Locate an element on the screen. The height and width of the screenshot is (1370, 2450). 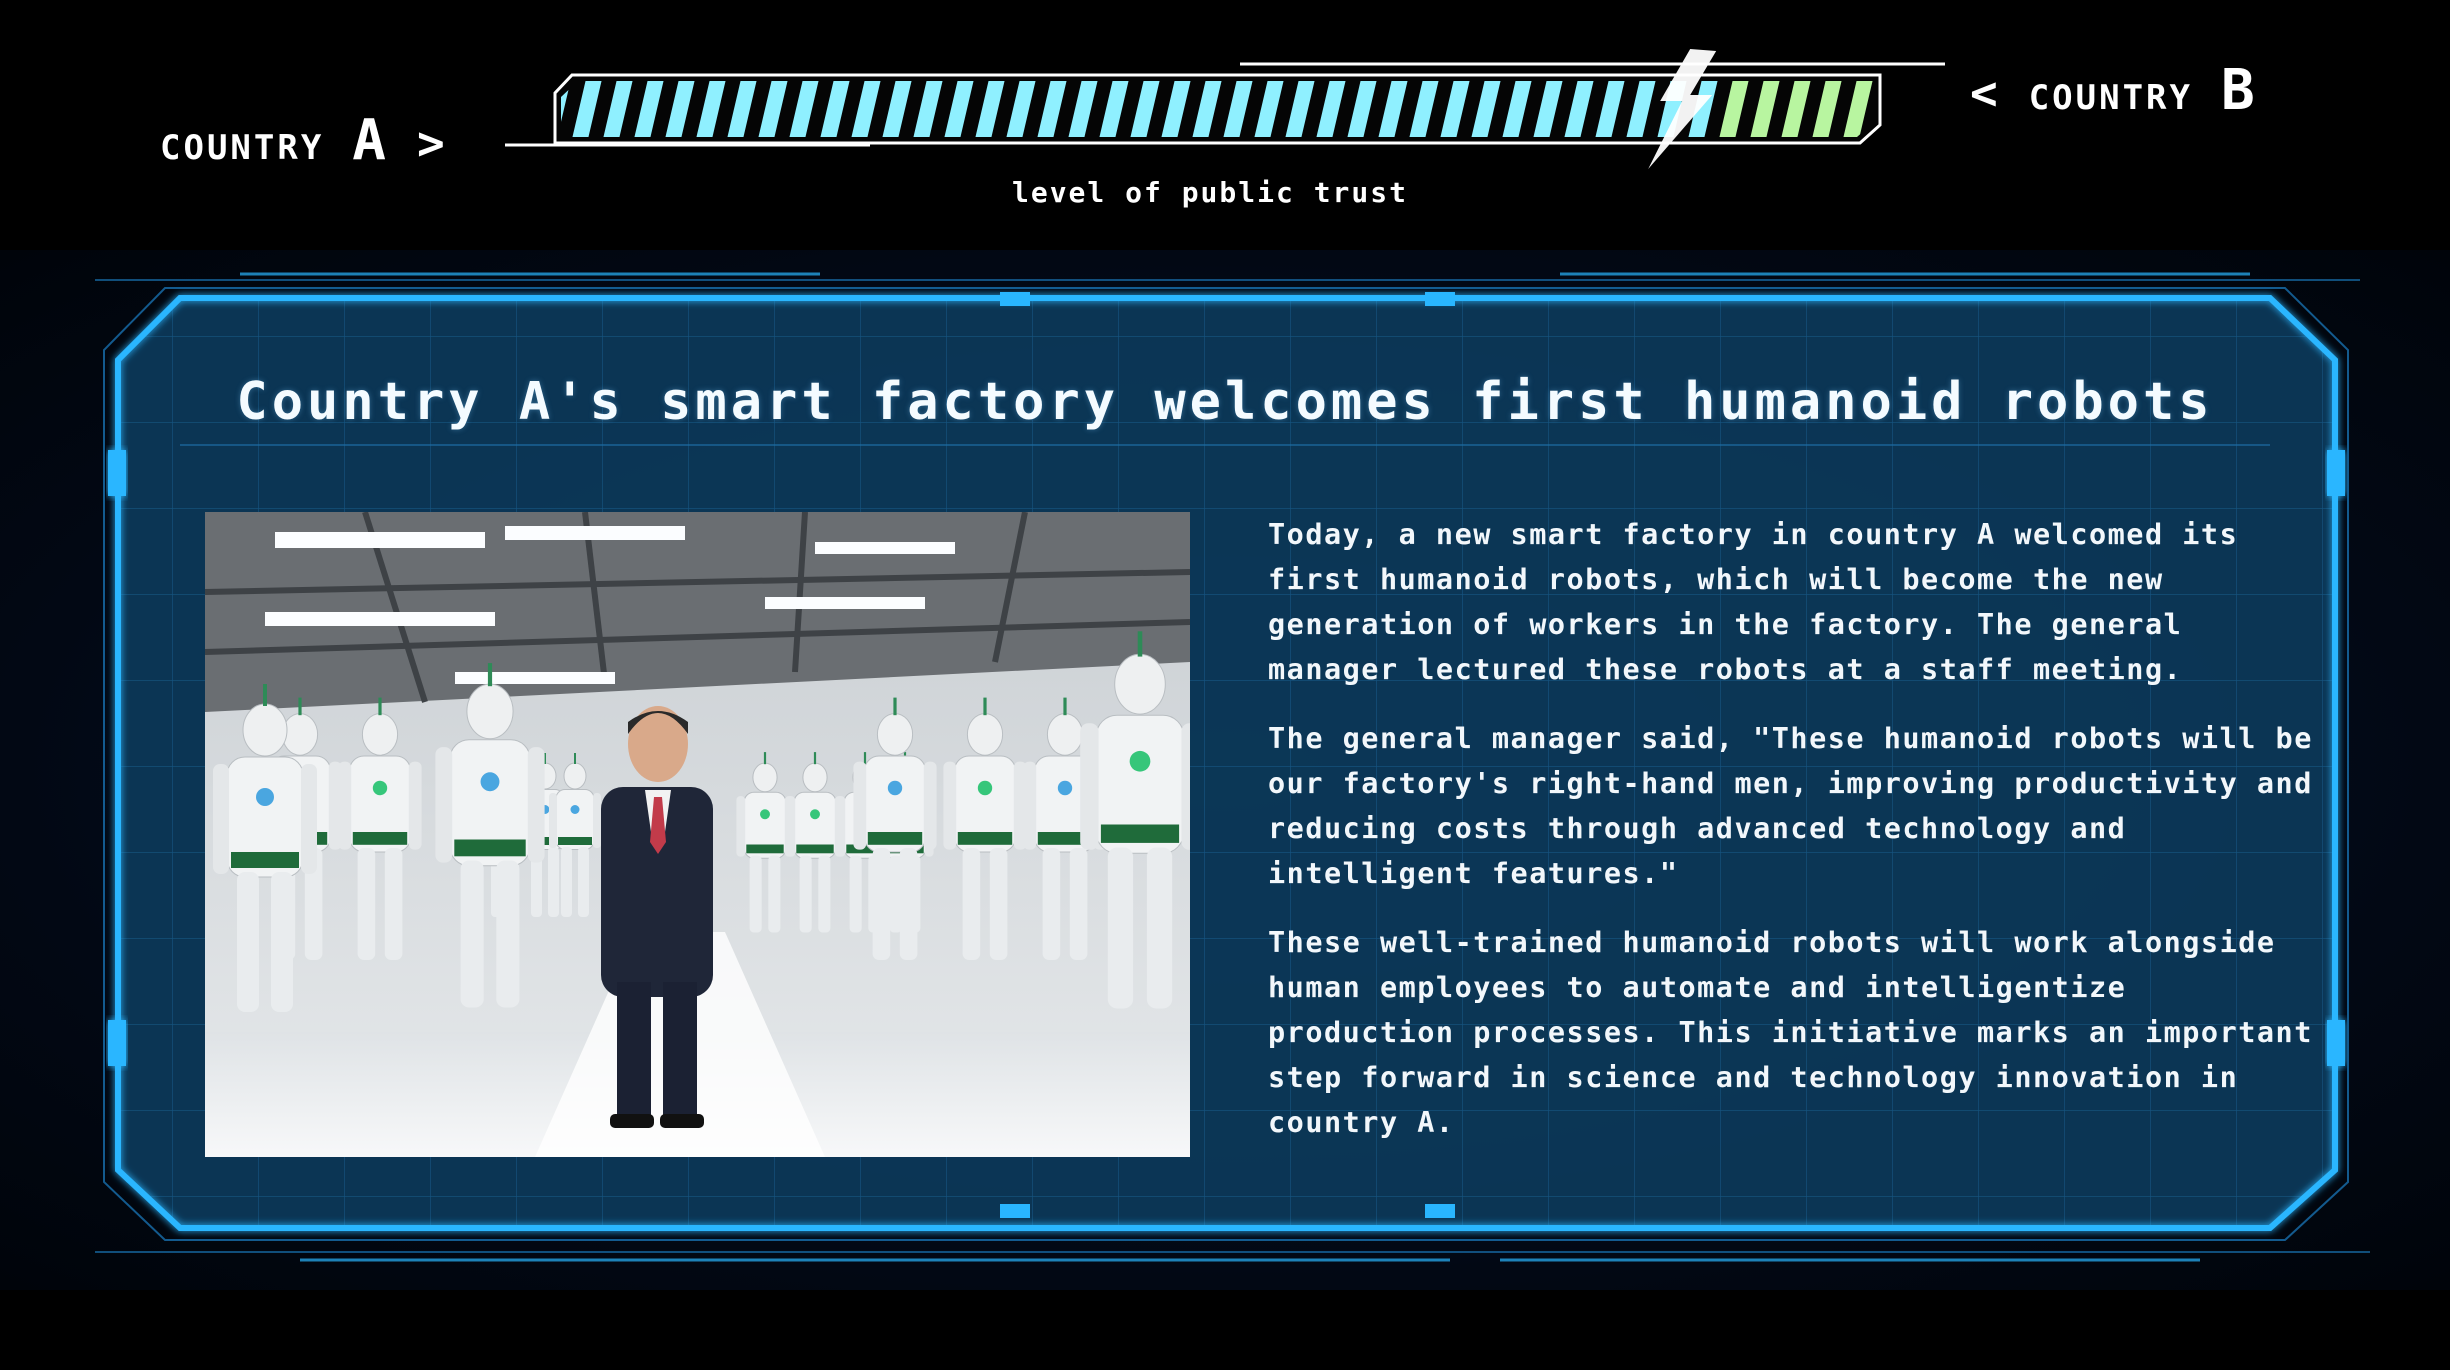
left-notch-top is located at coordinates (117, 473).